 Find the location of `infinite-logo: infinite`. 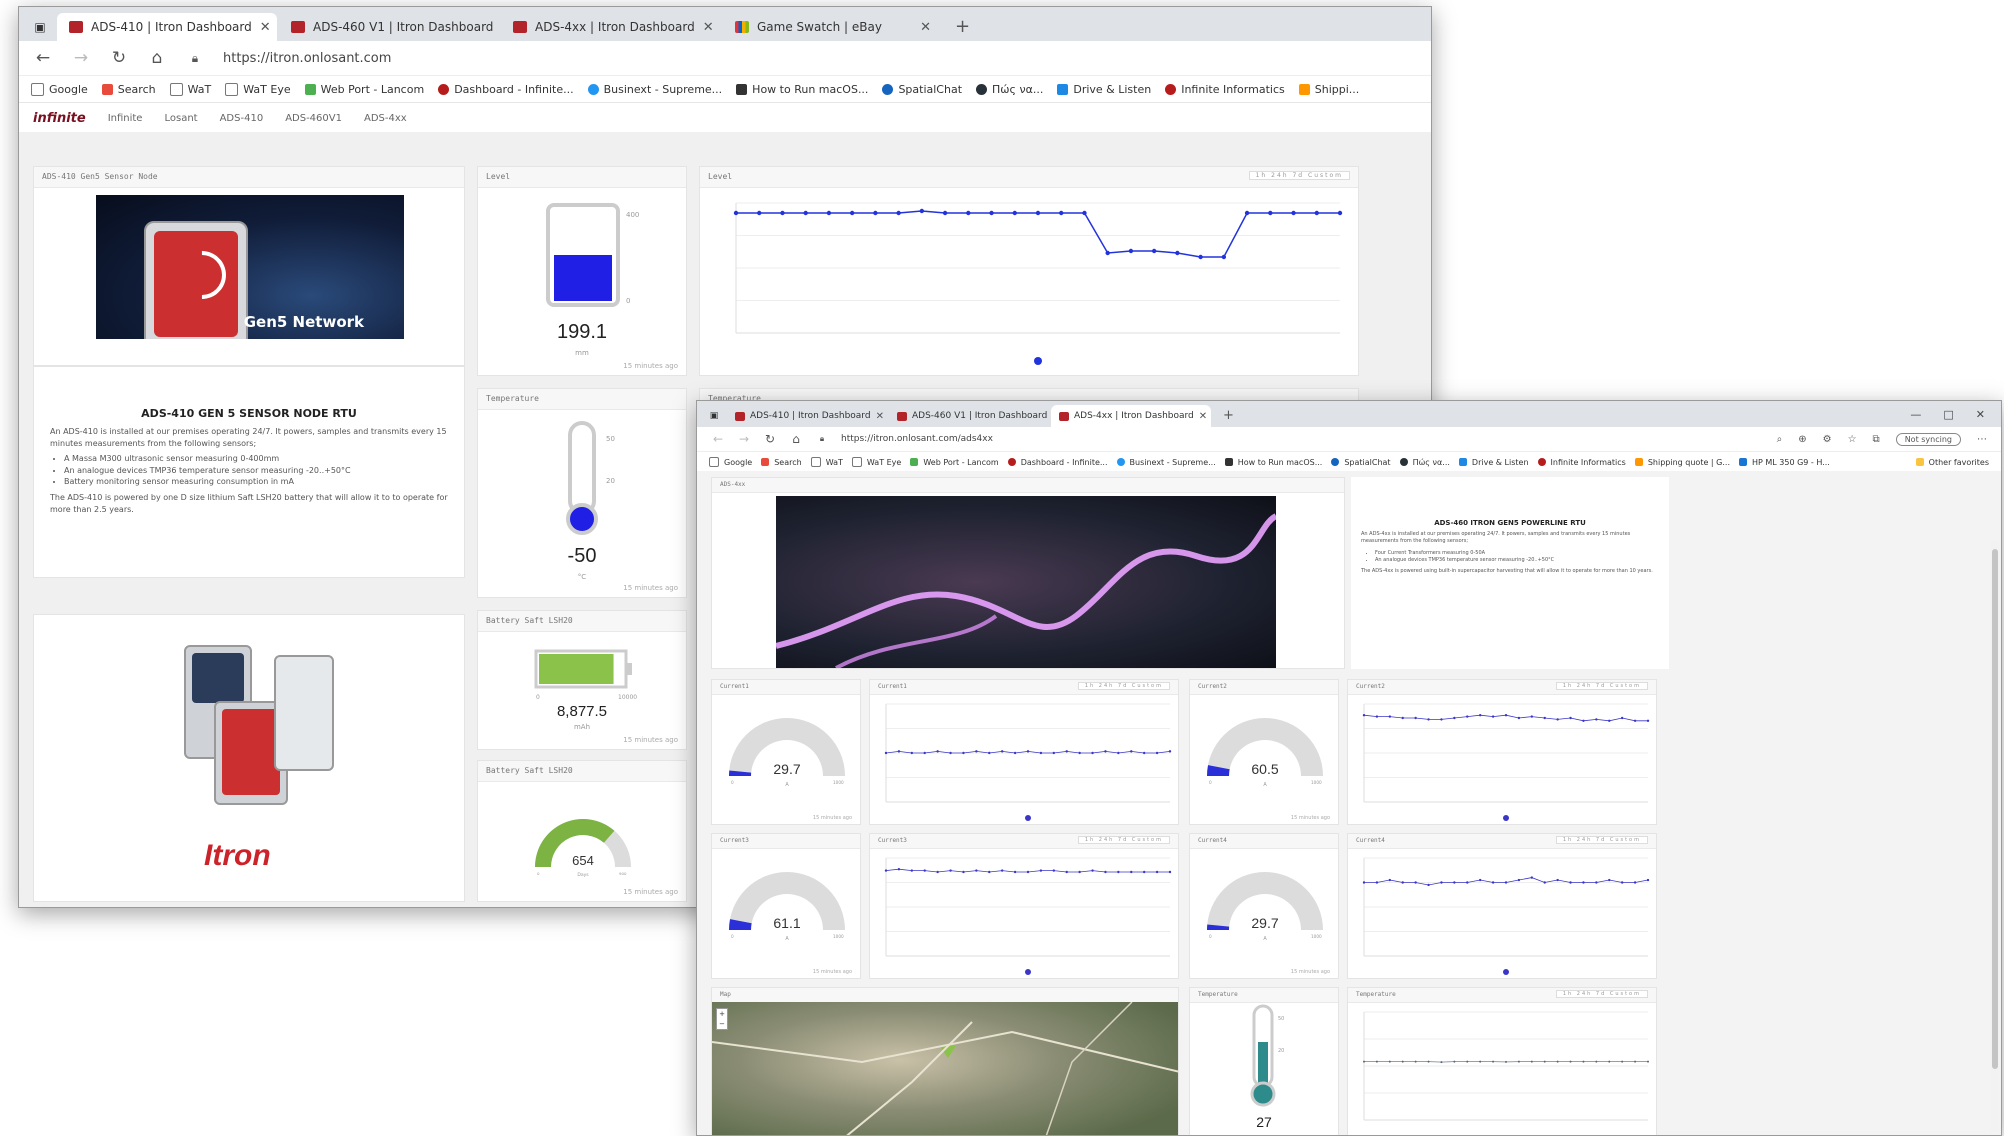

infinite-logo: infinite is located at coordinates (59, 118).